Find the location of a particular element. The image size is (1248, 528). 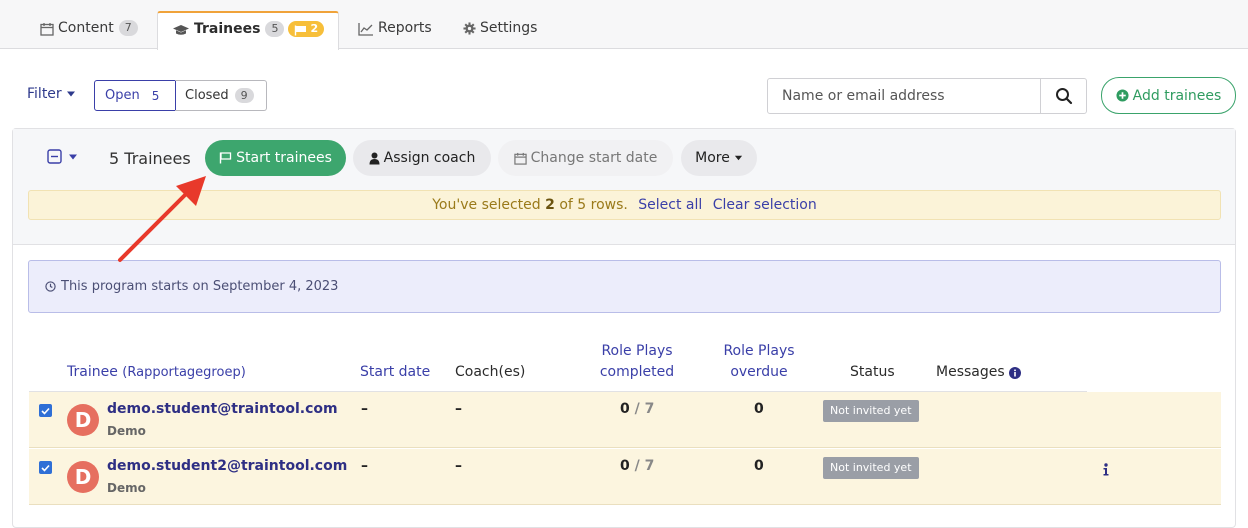

tab-label: Trainees is located at coordinates (227, 29).